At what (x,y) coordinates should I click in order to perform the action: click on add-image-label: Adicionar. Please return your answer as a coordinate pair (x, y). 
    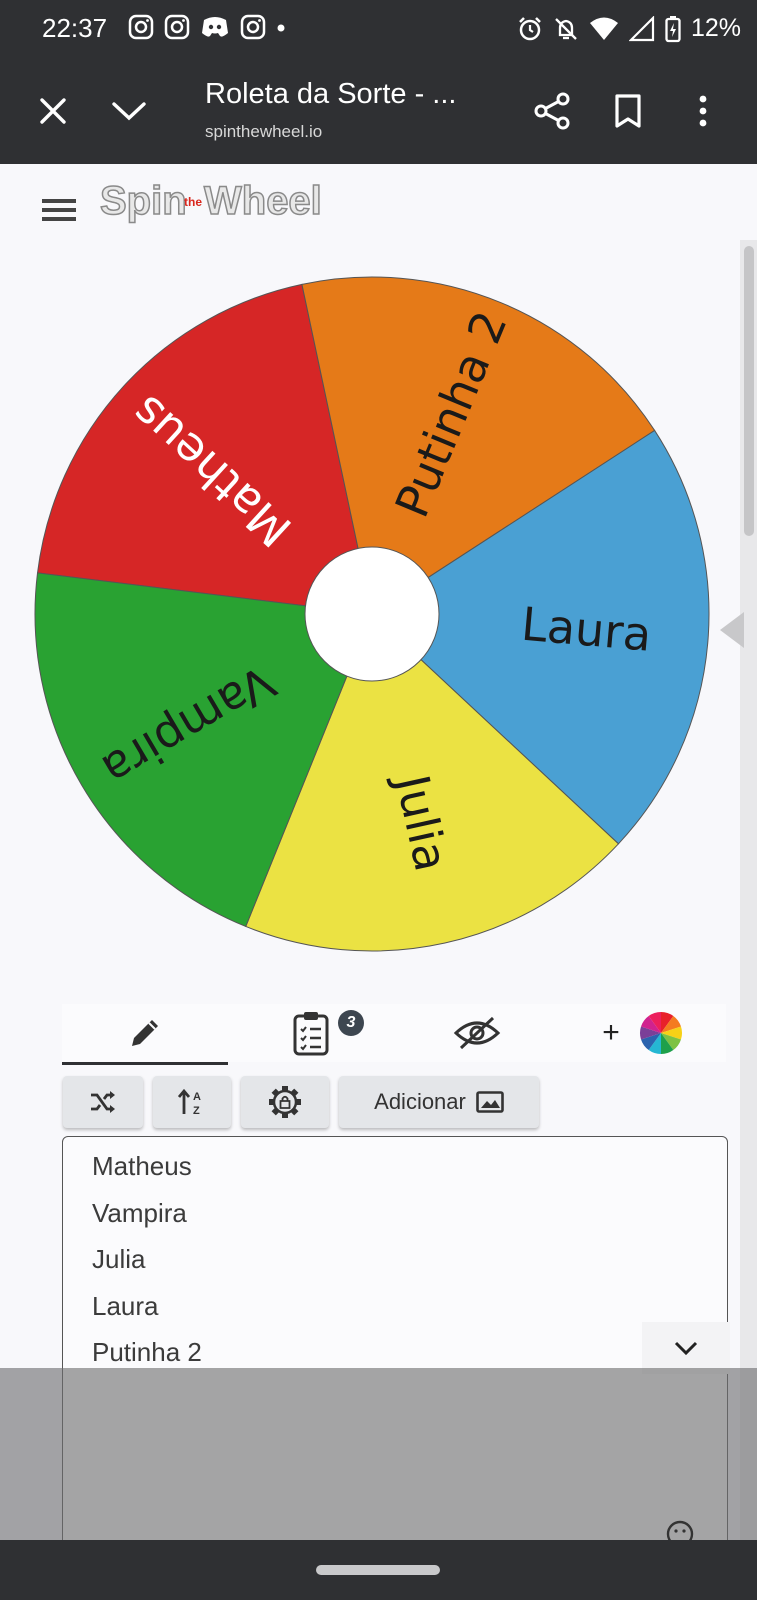
    Looking at the image, I should click on (420, 1101).